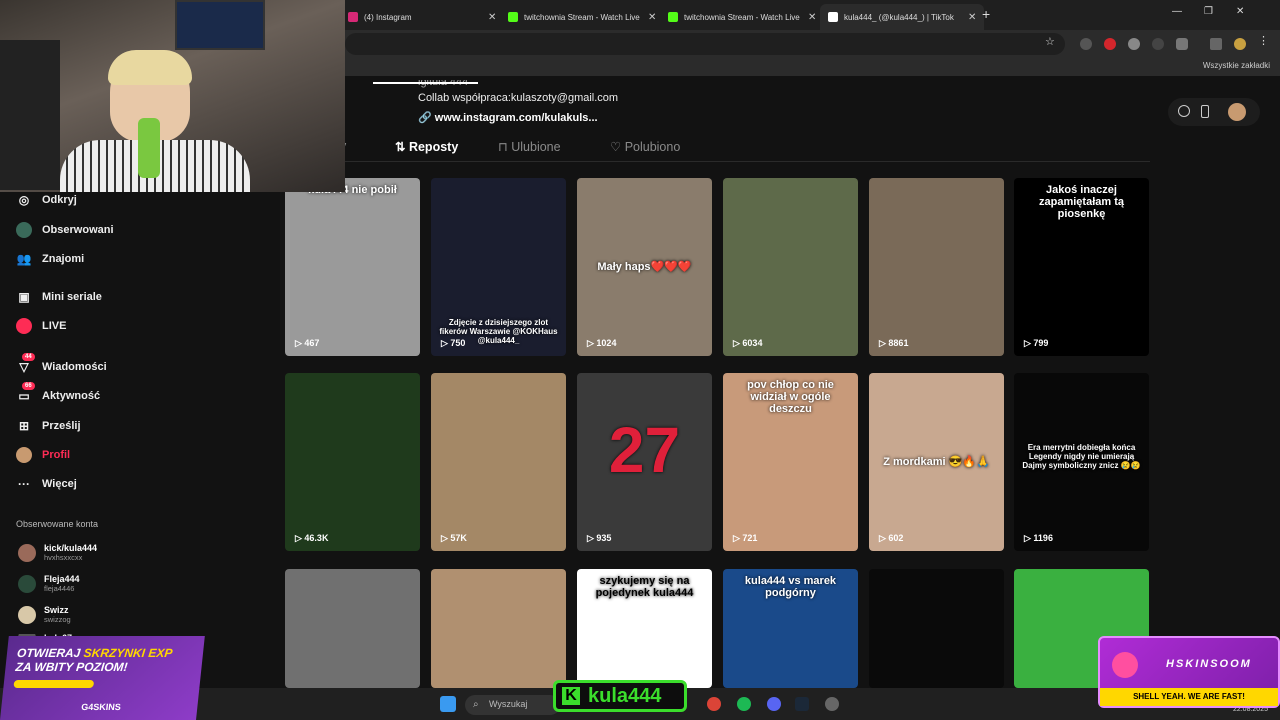 This screenshot has width=1280, height=720. What do you see at coordinates (352, 462) in the screenshot?
I see `video-thumbnail: ▷ 46.3K` at bounding box center [352, 462].